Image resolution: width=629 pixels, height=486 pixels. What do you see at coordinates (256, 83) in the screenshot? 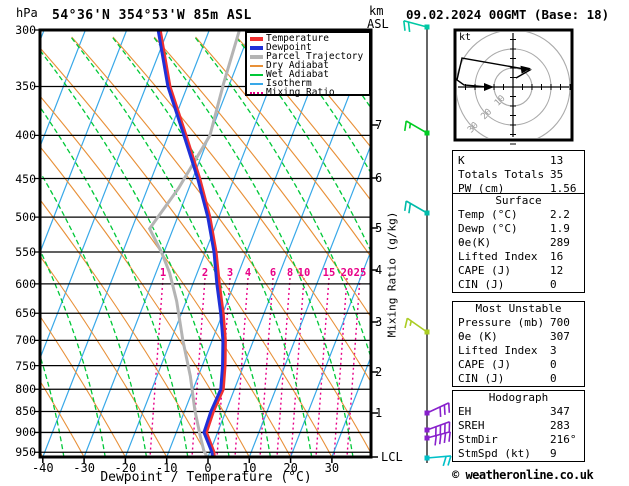
I see `legend-swatch-isotherm` at bounding box center [256, 83].